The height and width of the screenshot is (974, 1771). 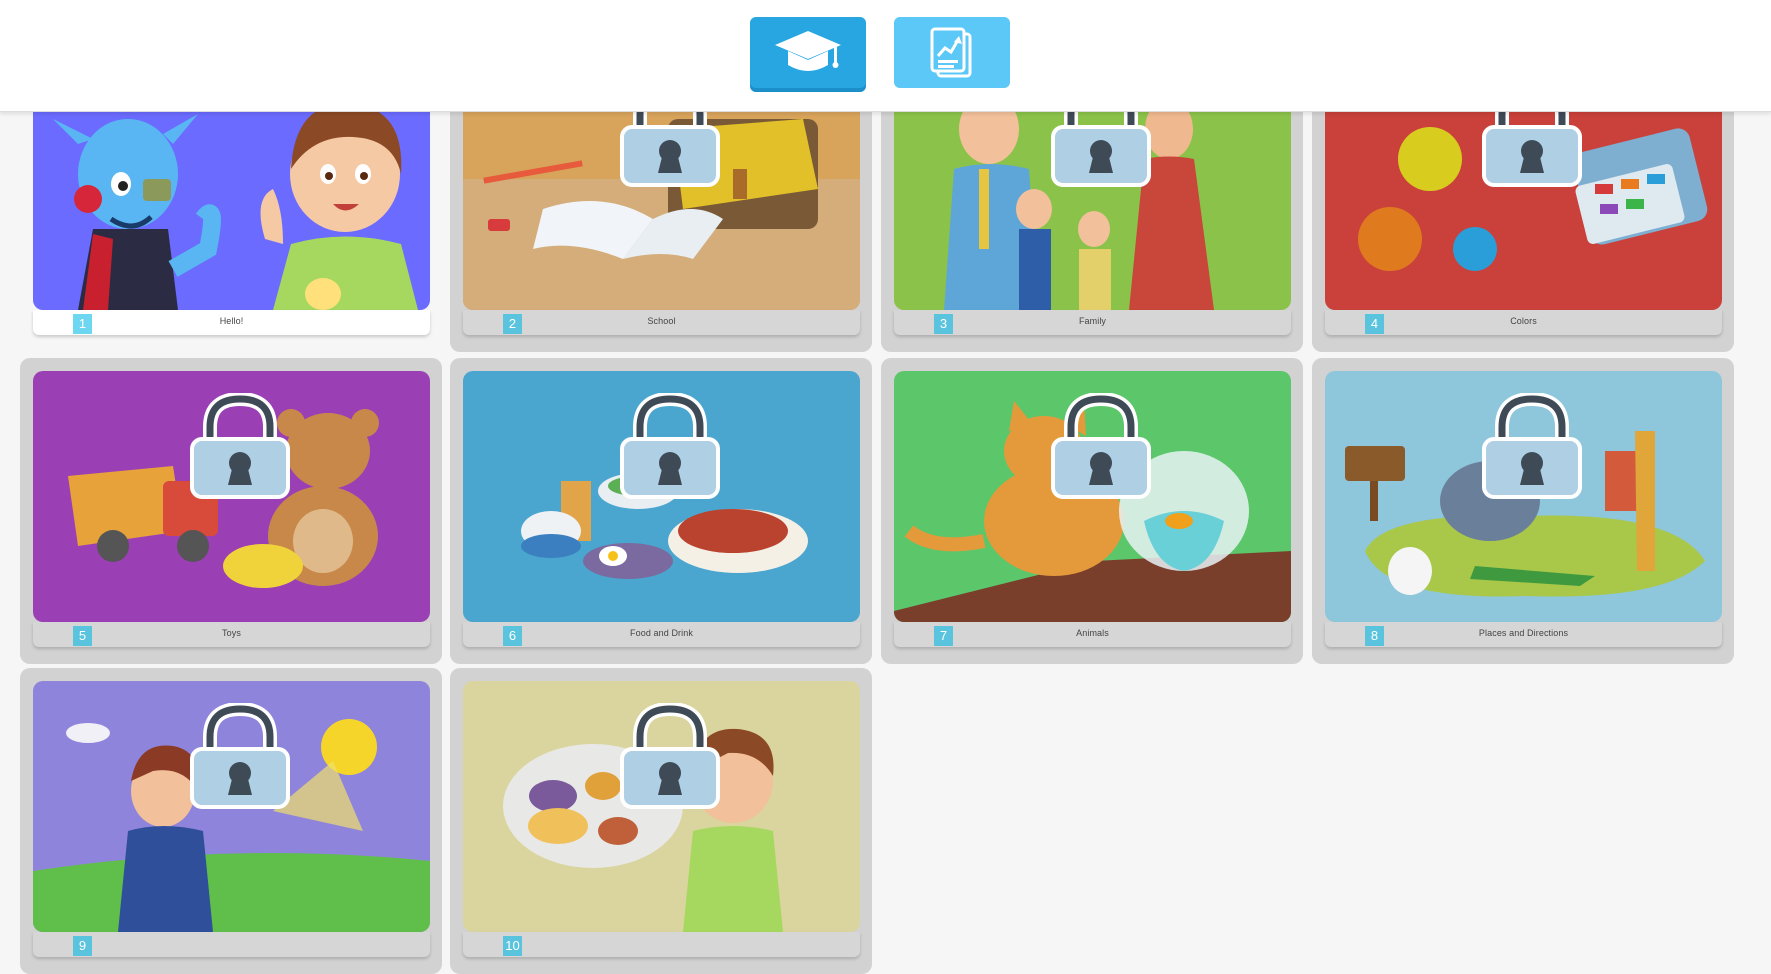 I want to click on unit-number: 10, so click(x=512, y=946).